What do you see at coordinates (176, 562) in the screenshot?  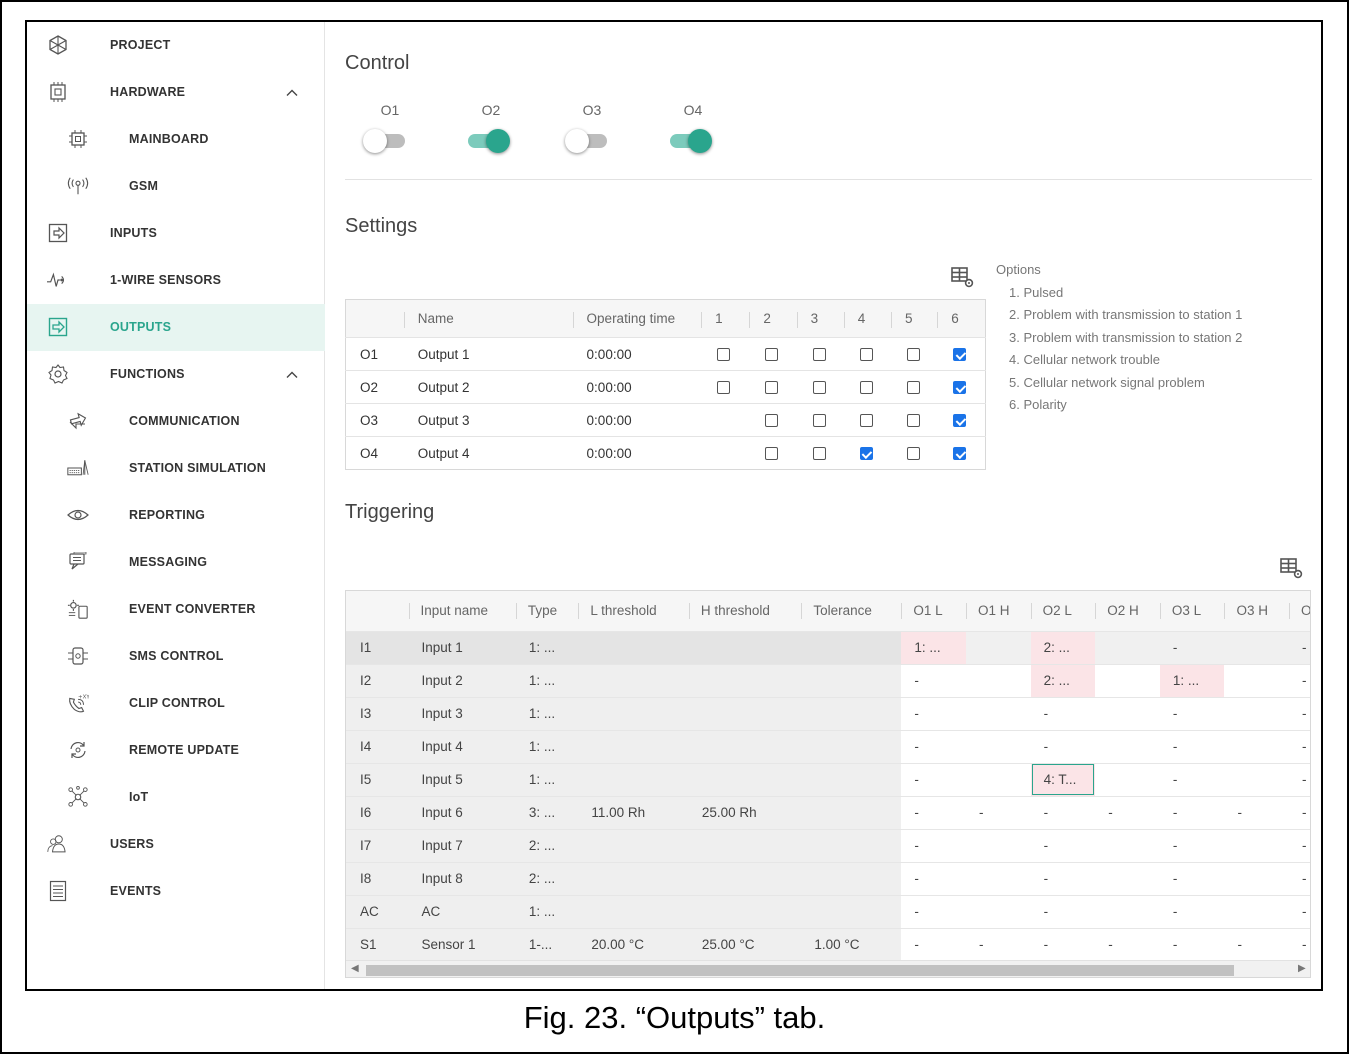 I see `sidebar-item-messaging: MESSAGING` at bounding box center [176, 562].